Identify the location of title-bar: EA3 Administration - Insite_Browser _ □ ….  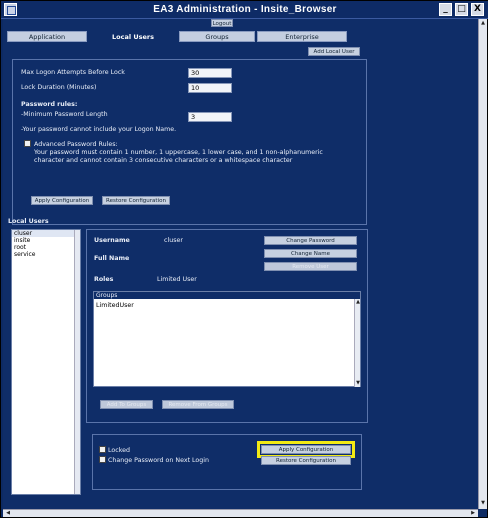
(244, 10).